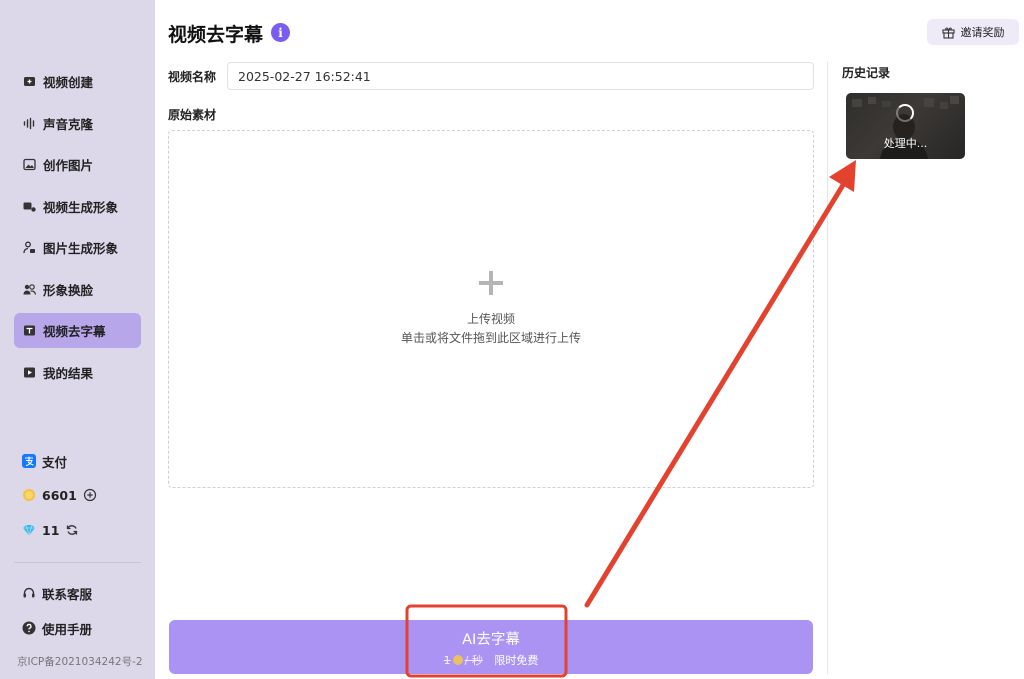  What do you see at coordinates (81, 248) in the screenshot?
I see `sidebar-item-label: 图片生成形象` at bounding box center [81, 248].